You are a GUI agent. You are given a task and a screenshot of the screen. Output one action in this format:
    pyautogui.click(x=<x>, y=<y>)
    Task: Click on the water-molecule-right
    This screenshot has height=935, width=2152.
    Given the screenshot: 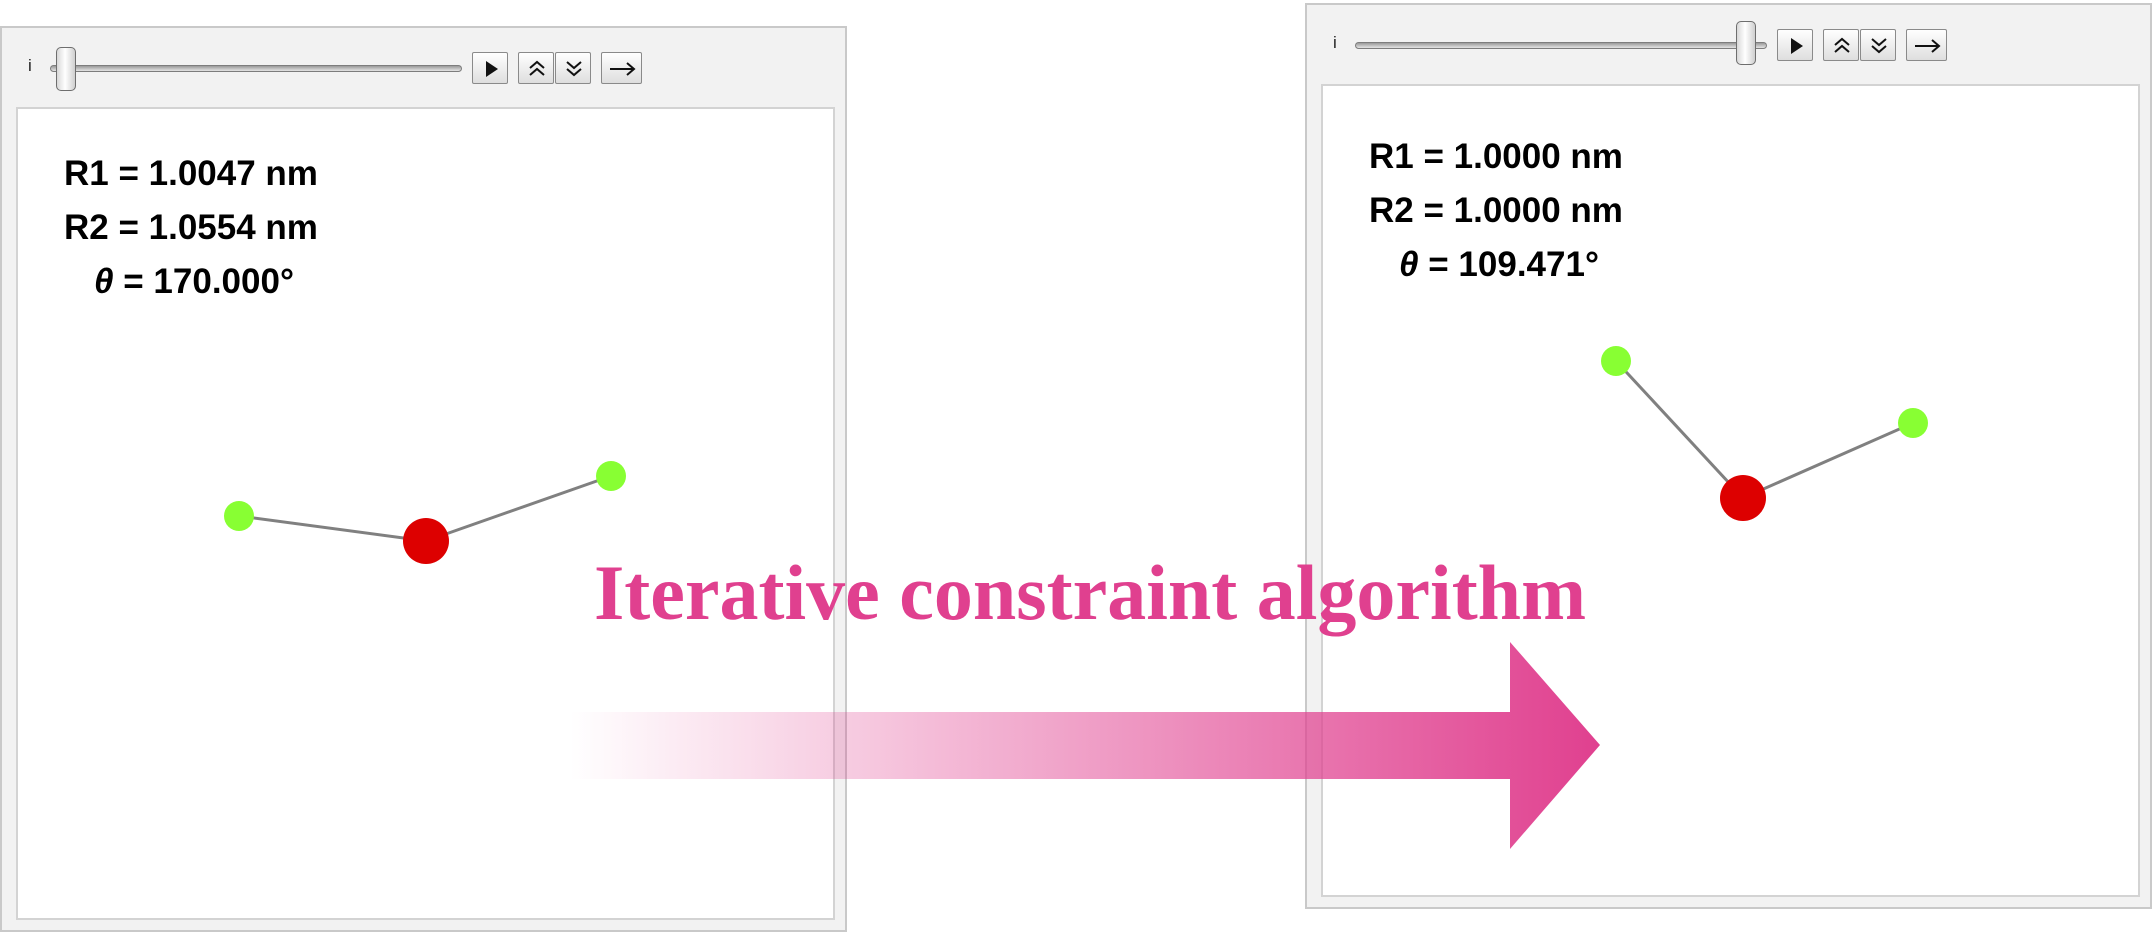 What is the action you would take?
    pyautogui.click(x=1764, y=433)
    